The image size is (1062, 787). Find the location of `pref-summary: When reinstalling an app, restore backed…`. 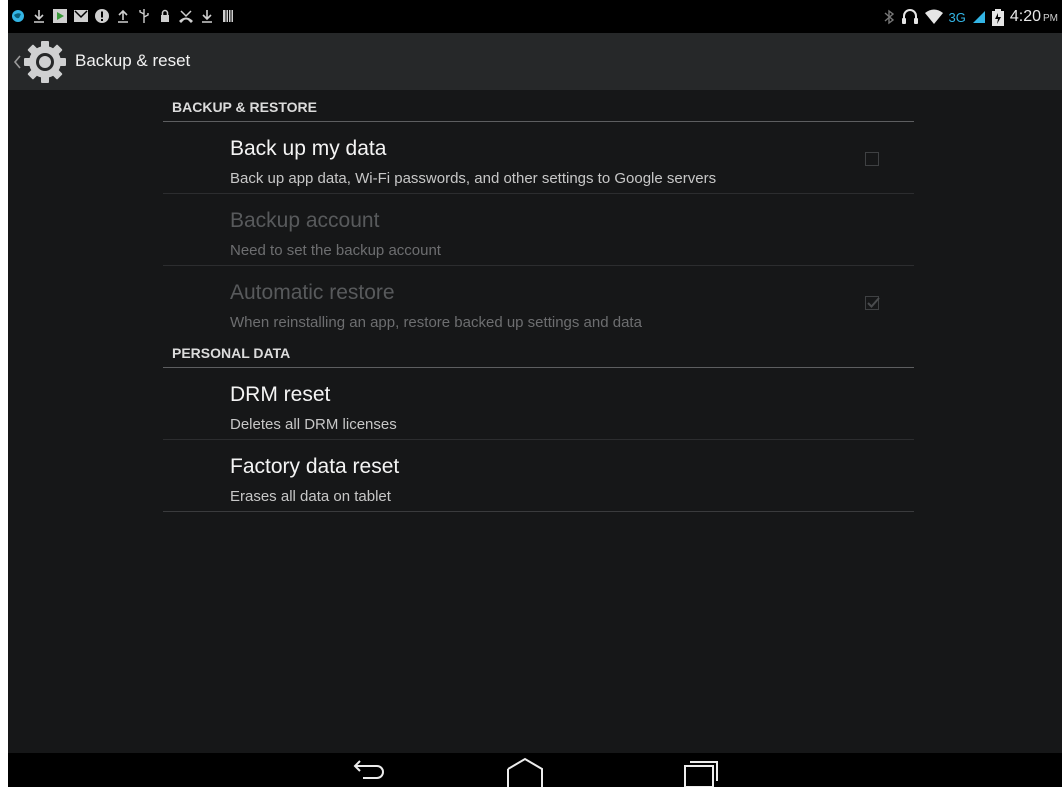

pref-summary: When reinstalling an app, restore backed… is located at coordinates (436, 322).